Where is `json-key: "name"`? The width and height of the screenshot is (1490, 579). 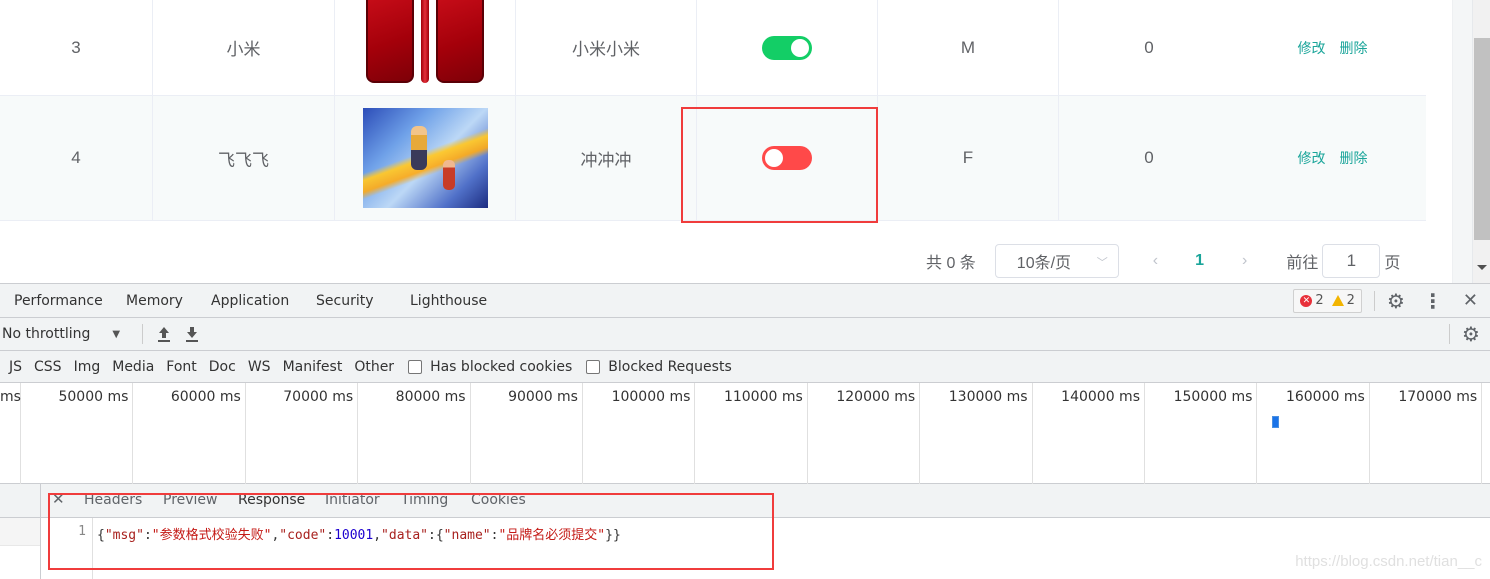
json-key: "name" is located at coordinates (467, 535).